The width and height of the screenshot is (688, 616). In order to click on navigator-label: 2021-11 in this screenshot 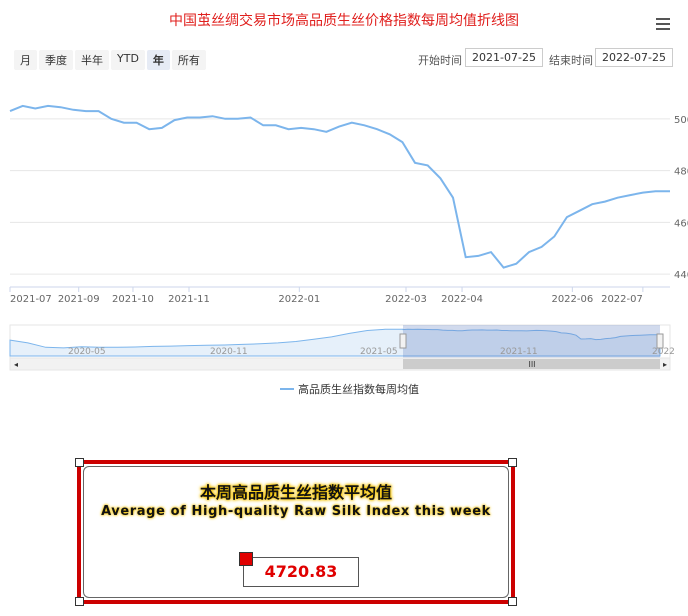, I will do `click(519, 352)`.